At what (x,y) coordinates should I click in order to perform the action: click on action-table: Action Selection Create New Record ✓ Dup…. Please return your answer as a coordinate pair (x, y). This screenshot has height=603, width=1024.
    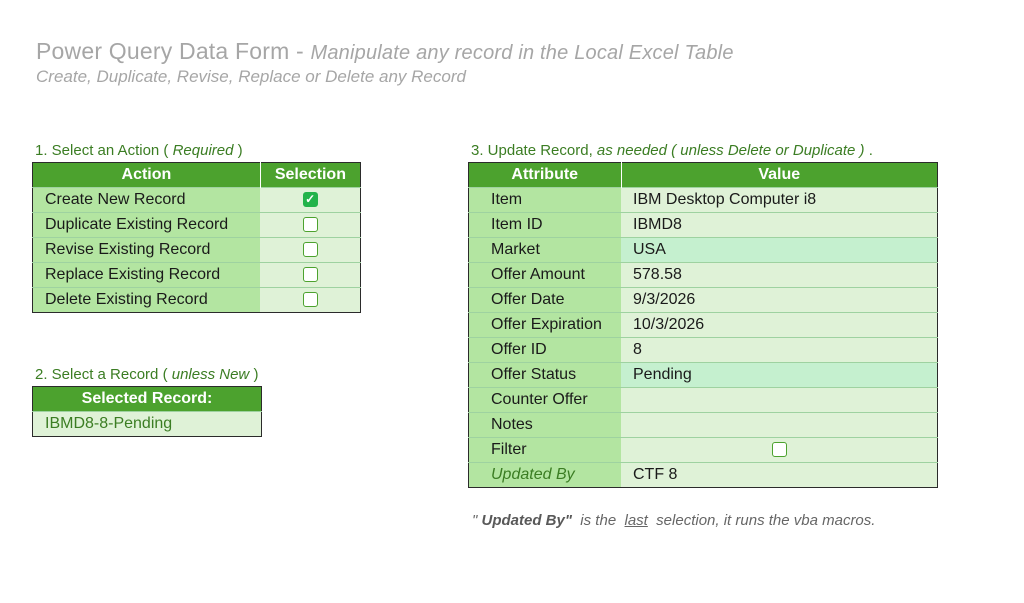
    Looking at the image, I should click on (196, 237).